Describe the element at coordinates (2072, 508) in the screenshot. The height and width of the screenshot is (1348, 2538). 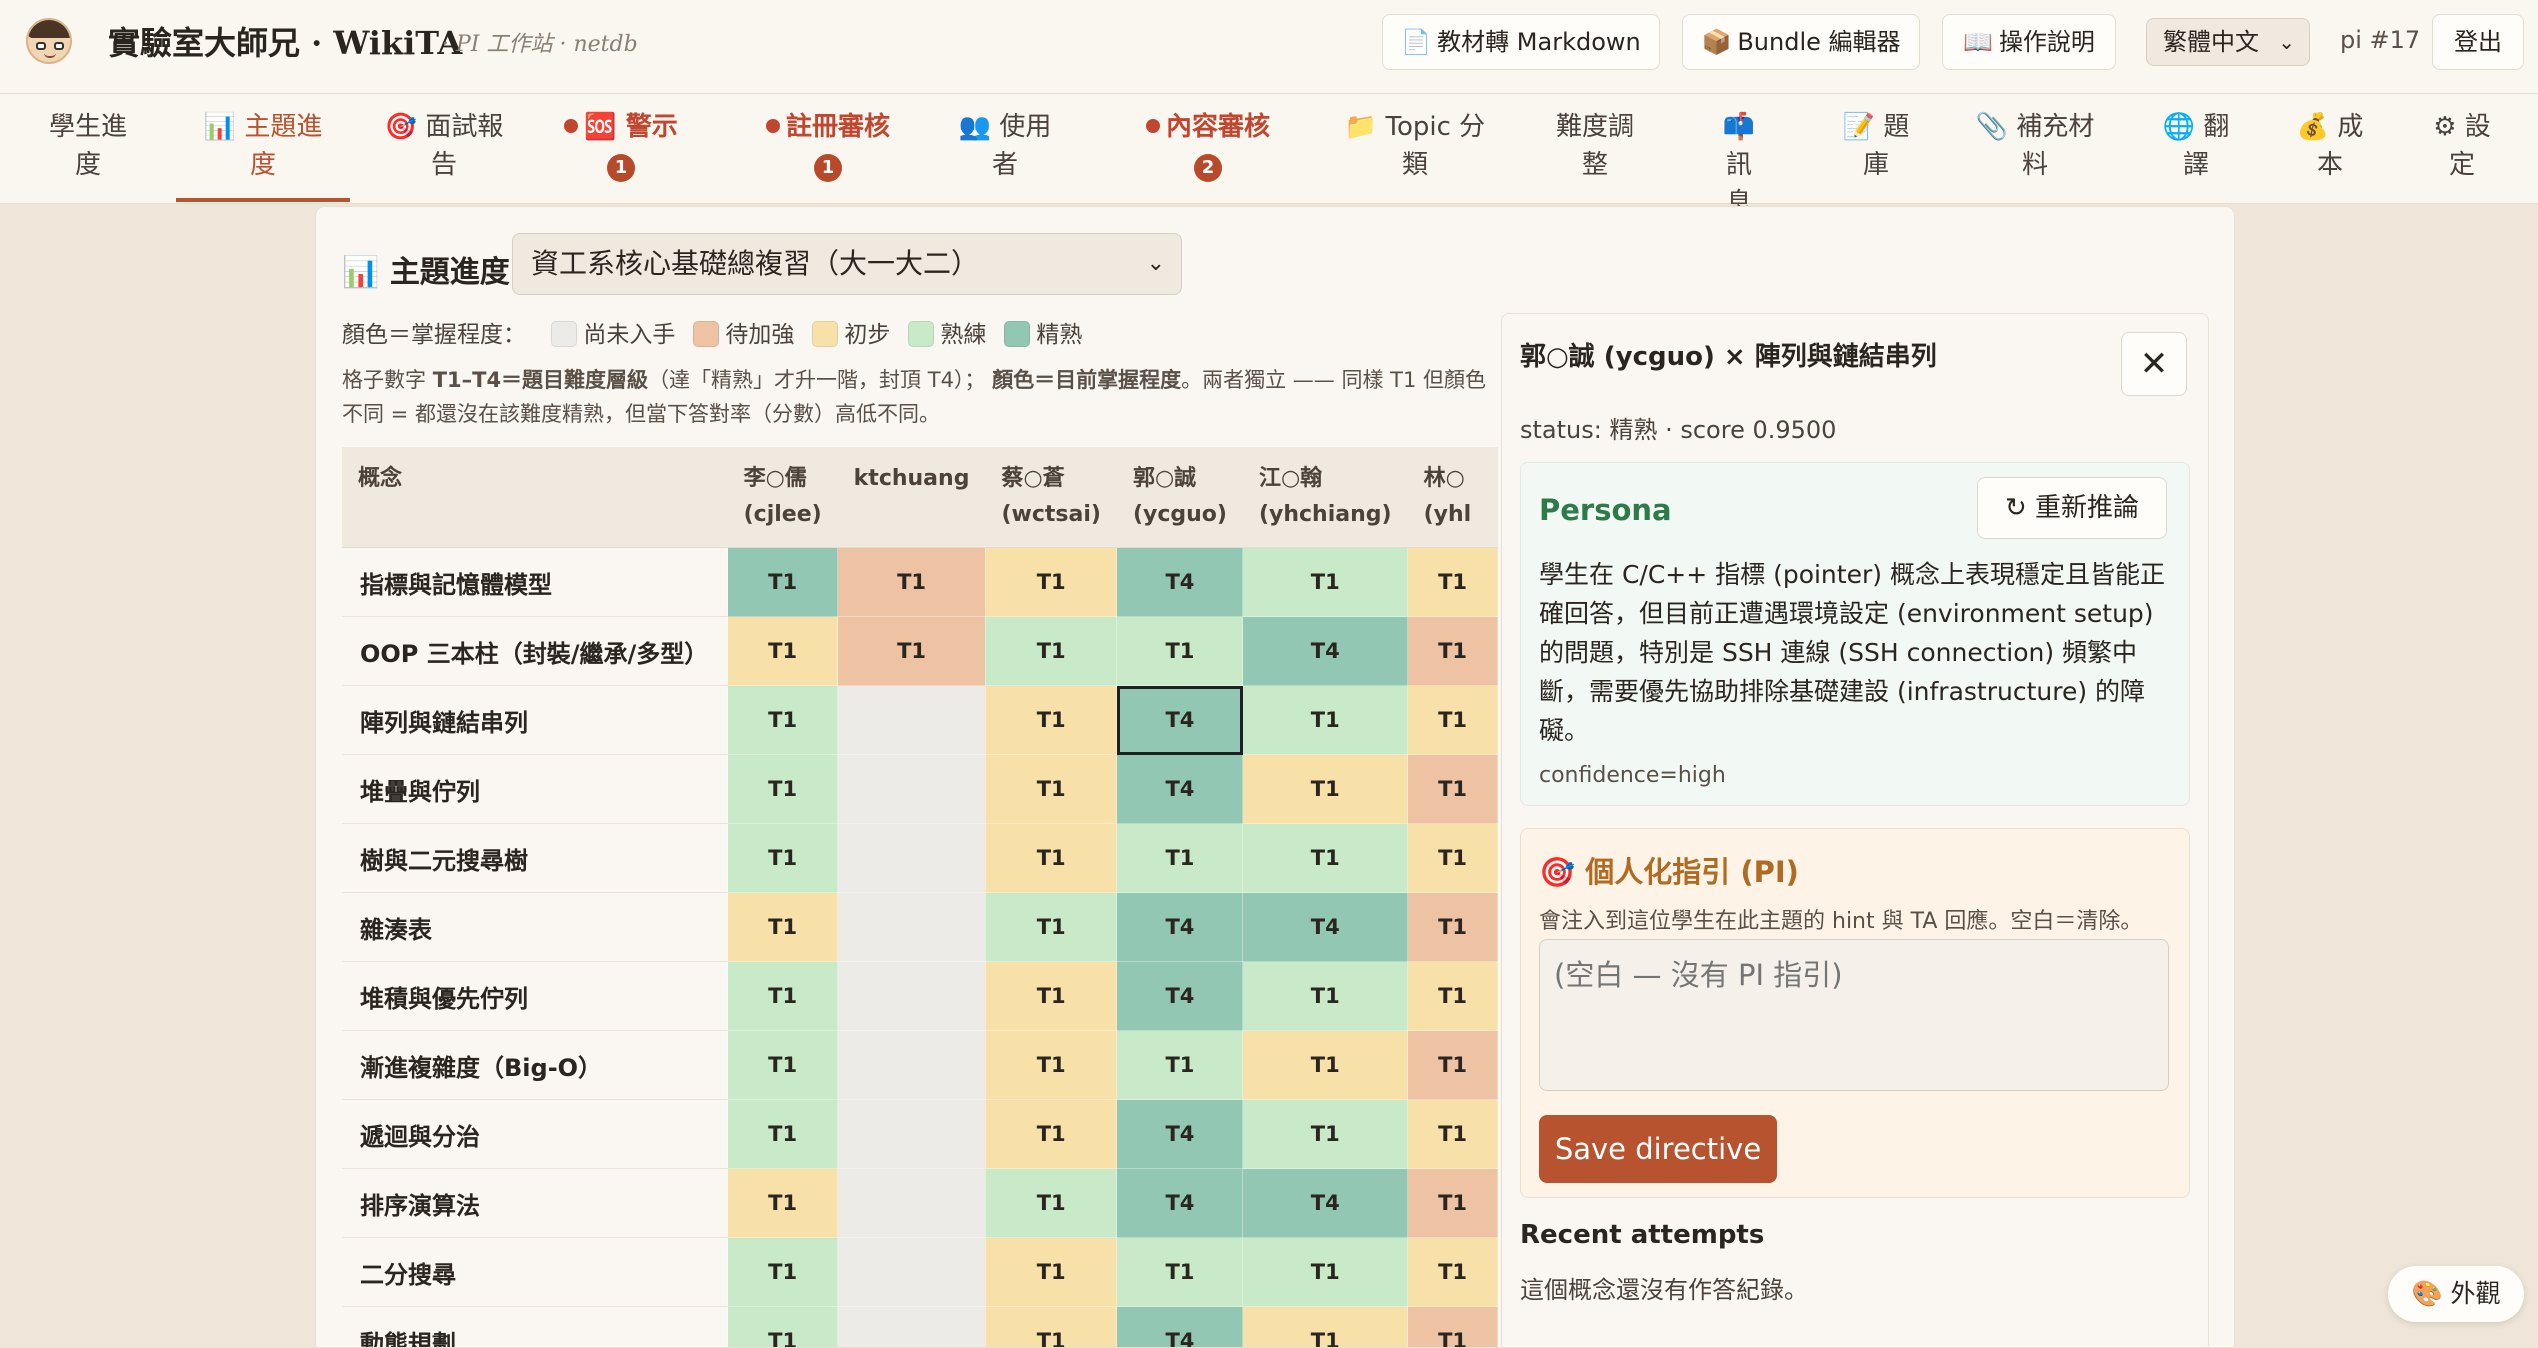
I see `reinfer-button: ↻ 重新推論` at that location.